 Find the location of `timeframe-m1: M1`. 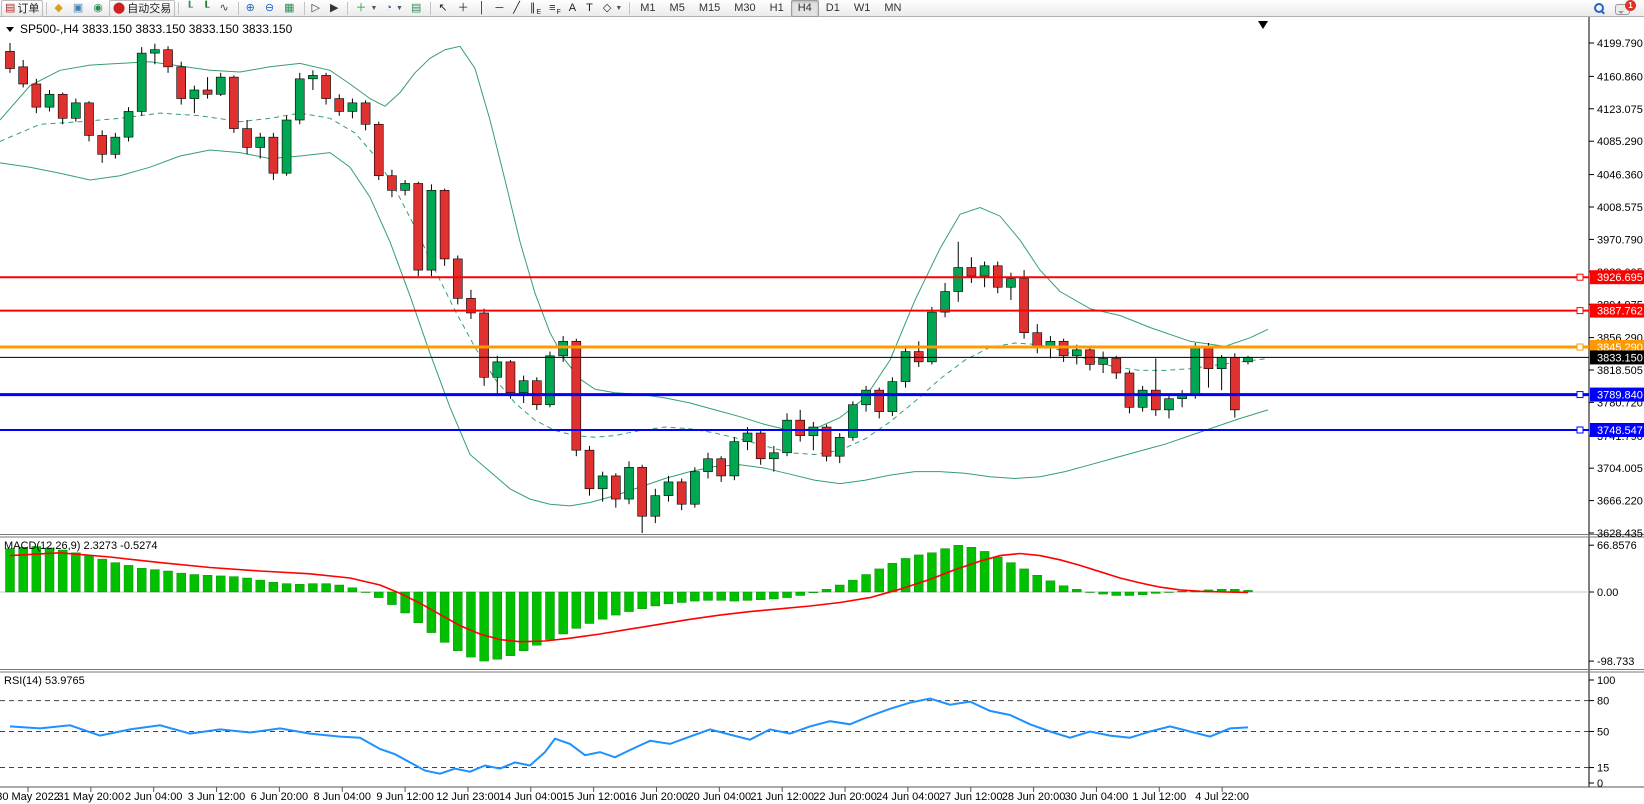

timeframe-m1: M1 is located at coordinates (647, 8).